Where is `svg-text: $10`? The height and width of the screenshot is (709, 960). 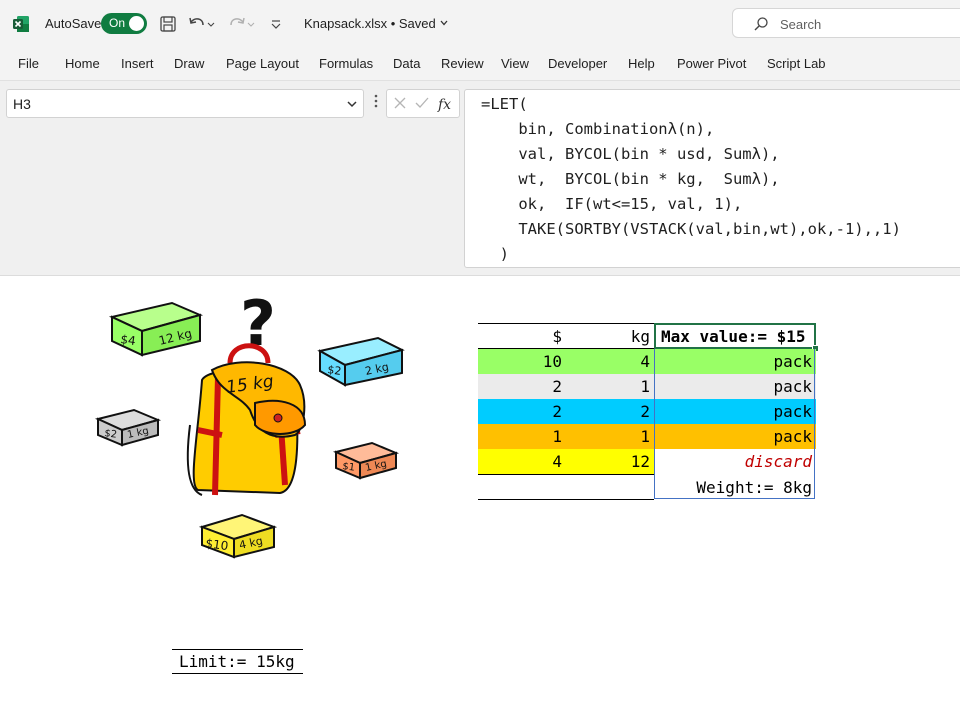 svg-text: $10 is located at coordinates (217, 544).